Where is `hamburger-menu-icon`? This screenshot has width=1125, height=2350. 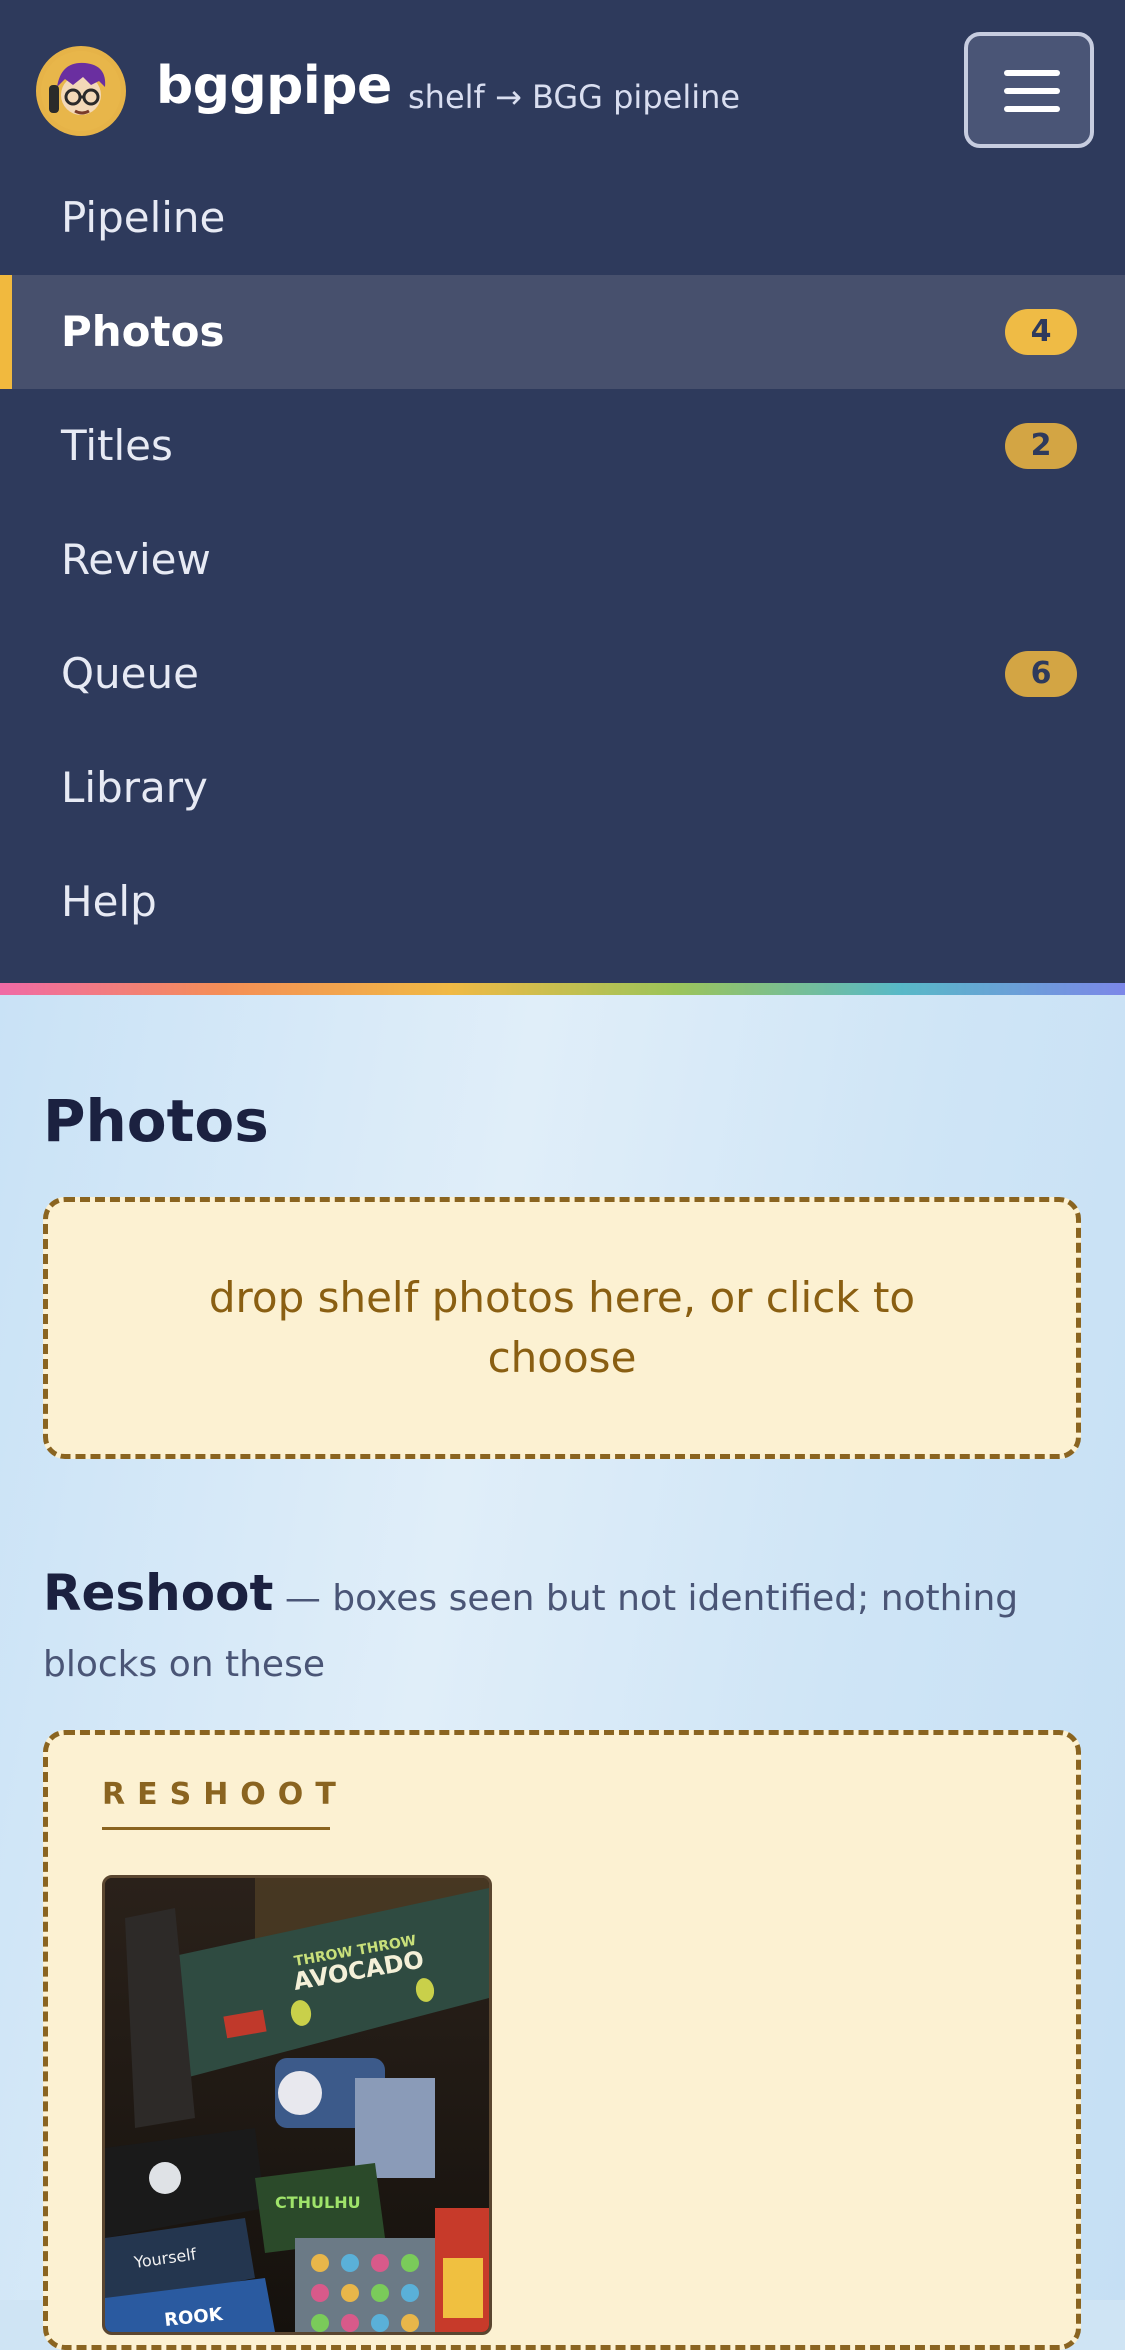 hamburger-menu-icon is located at coordinates (1029, 90).